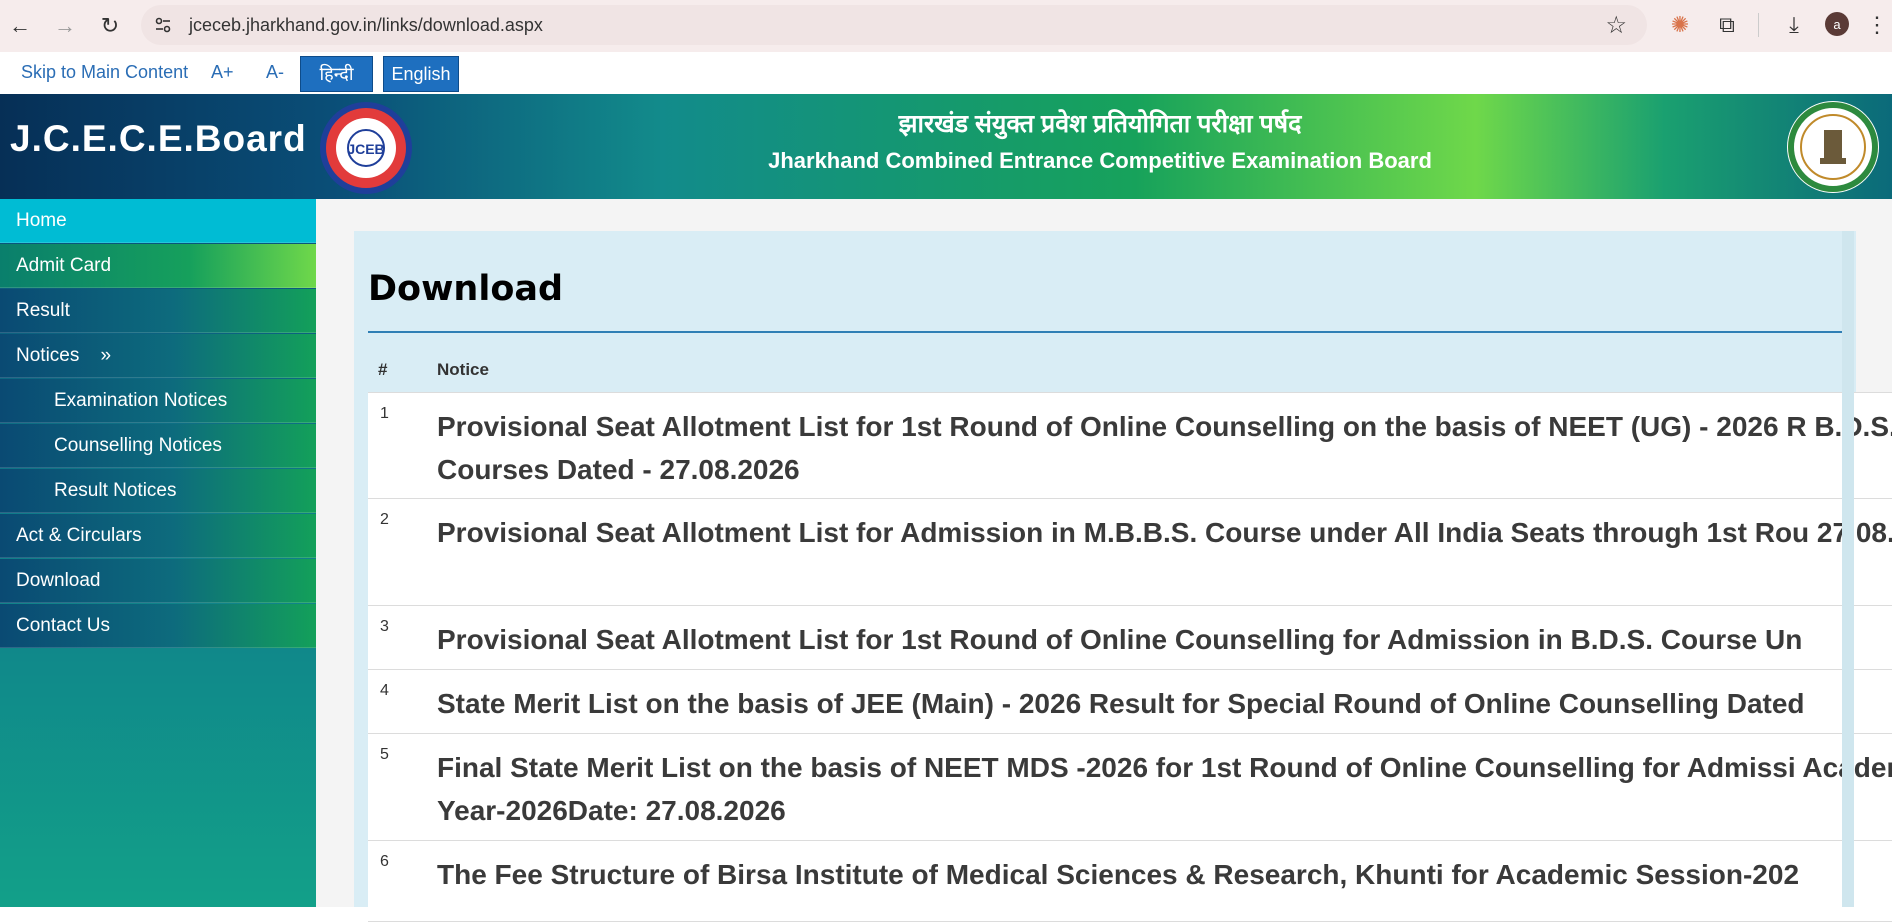 The image size is (1892, 922). I want to click on table-header: # Notice, so click(1130, 370).